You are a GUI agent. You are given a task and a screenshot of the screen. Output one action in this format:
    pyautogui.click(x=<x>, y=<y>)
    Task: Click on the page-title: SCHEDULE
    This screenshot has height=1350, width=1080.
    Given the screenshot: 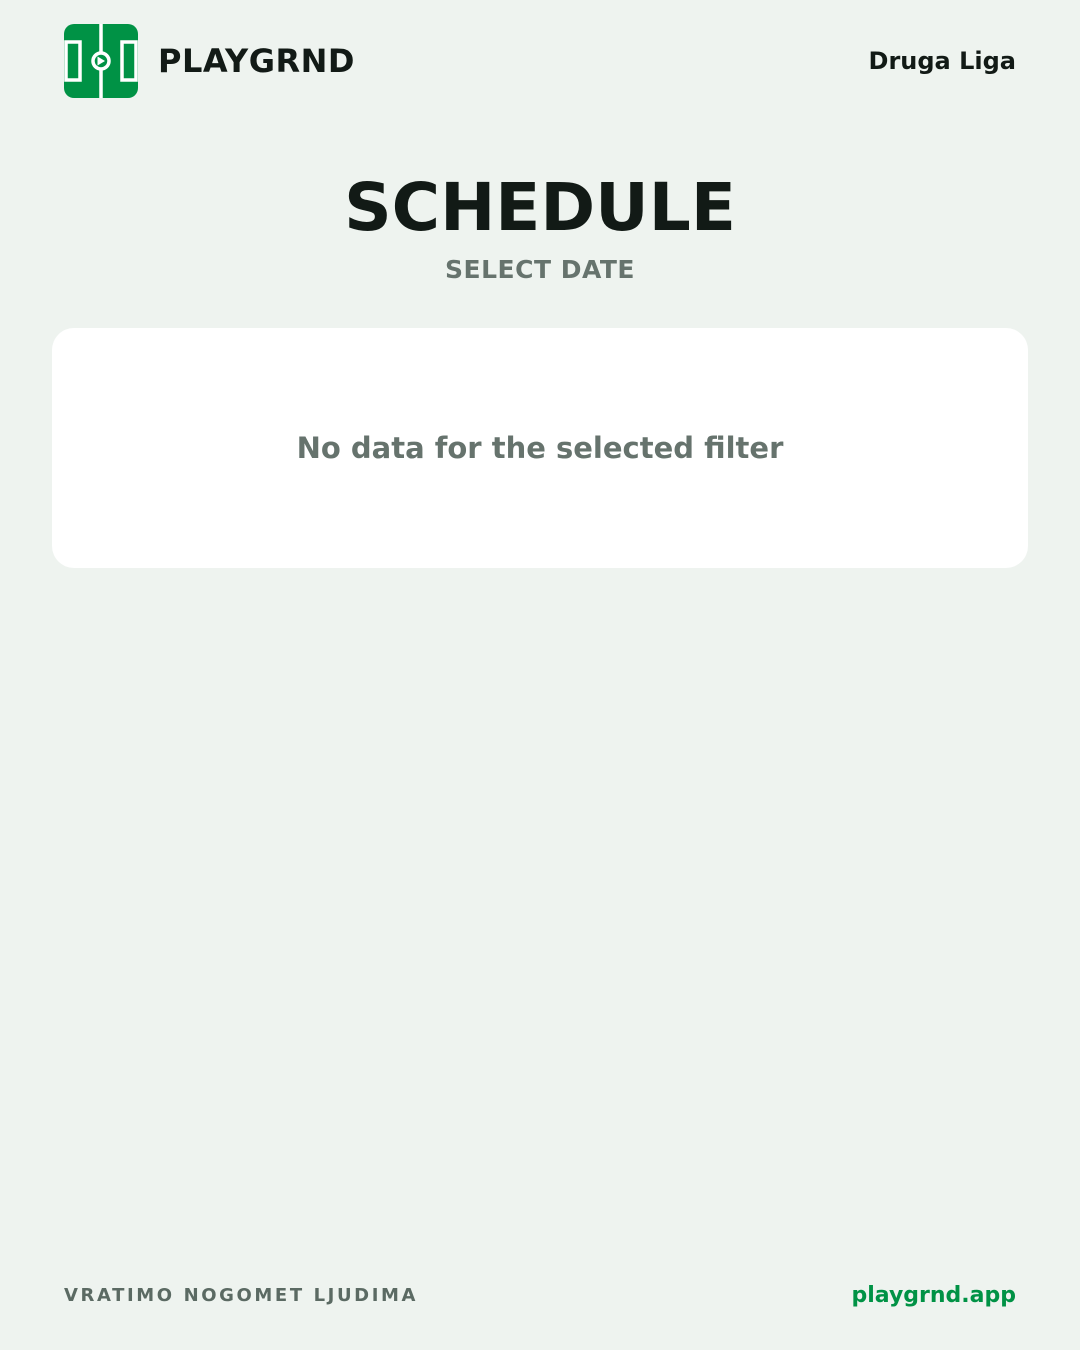 What is the action you would take?
    pyautogui.click(x=540, y=207)
    